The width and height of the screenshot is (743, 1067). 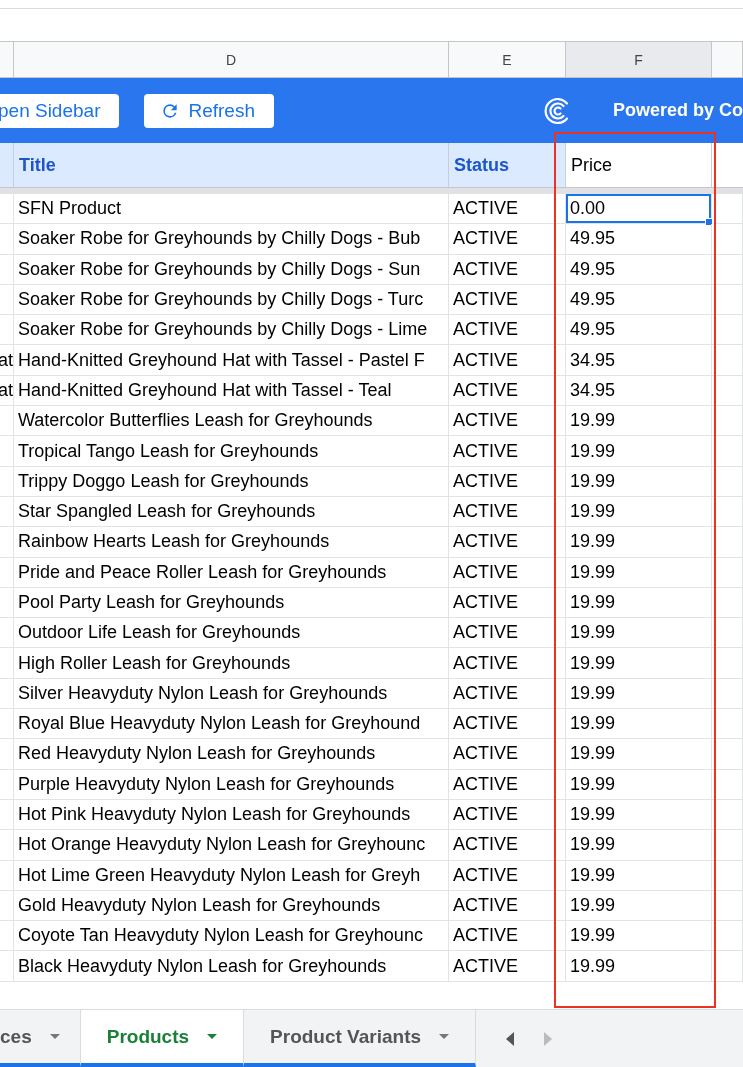 I want to click on column-header: F, so click(x=639, y=59).